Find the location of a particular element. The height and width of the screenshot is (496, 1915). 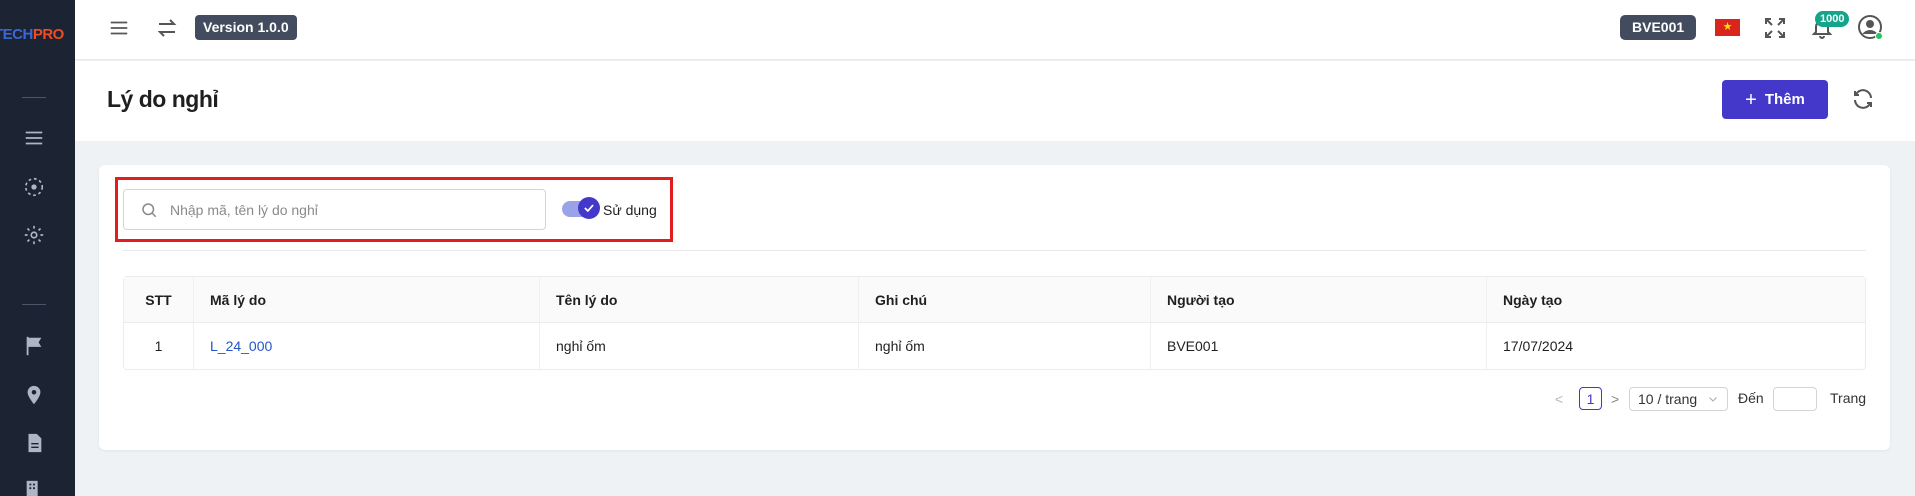

cell-note: nghỉ ốm is located at coordinates (1005, 346).